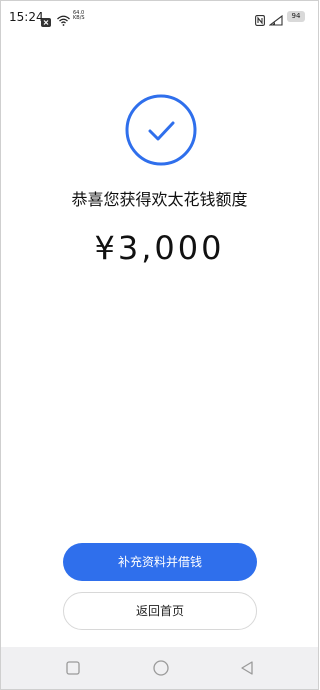 The height and width of the screenshot is (690, 320). I want to click on system-navigation-bar, so click(159, 668).